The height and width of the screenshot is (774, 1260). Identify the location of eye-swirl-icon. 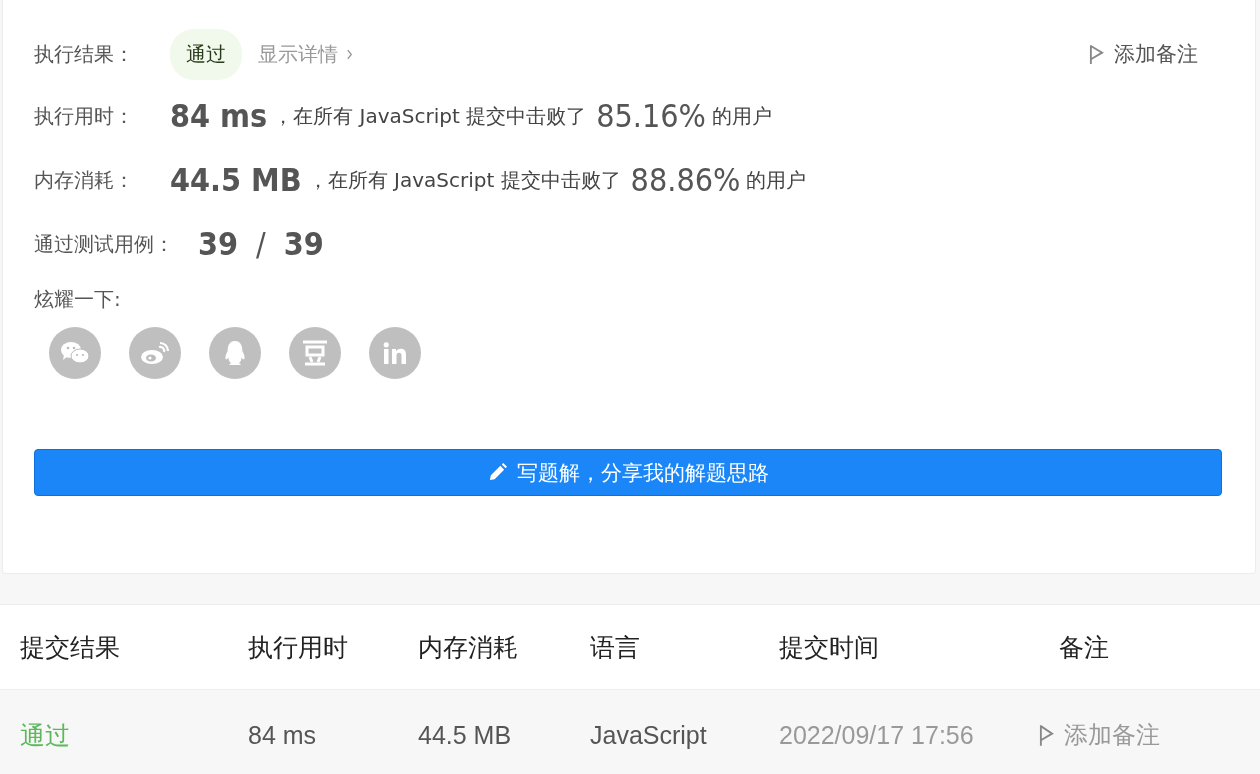
(155, 353).